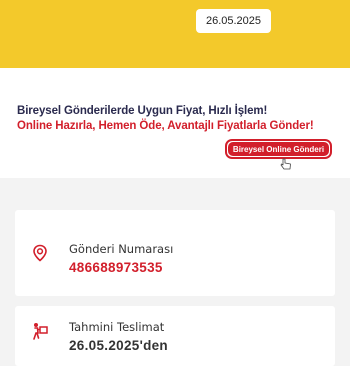 The height and width of the screenshot is (366, 350). Describe the element at coordinates (175, 336) in the screenshot. I see `estimated-delivery-card` at that location.